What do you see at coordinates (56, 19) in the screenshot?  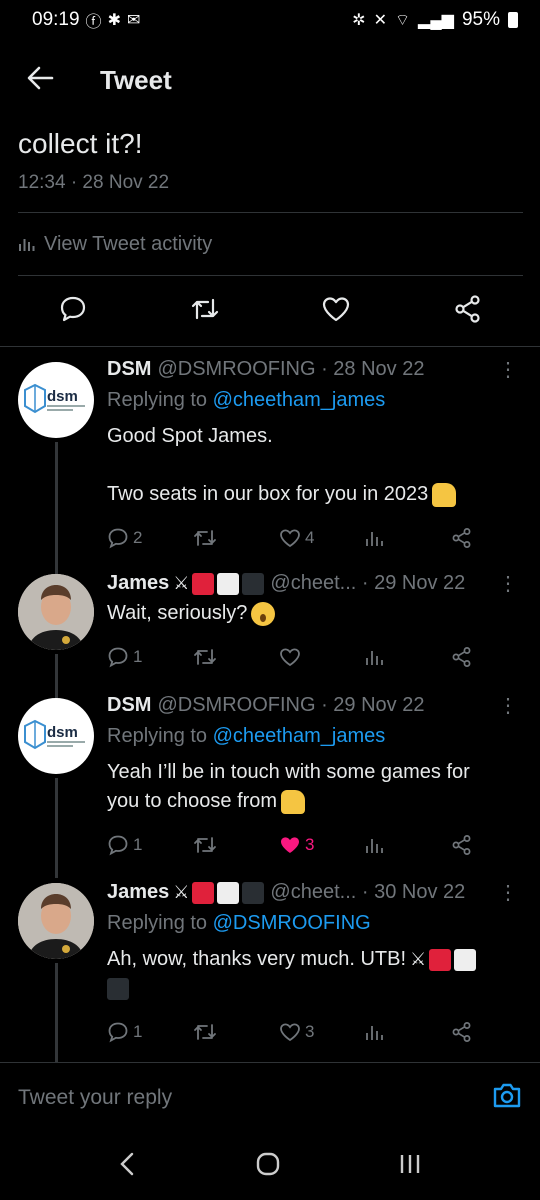 I see `status-time: 09:19` at bounding box center [56, 19].